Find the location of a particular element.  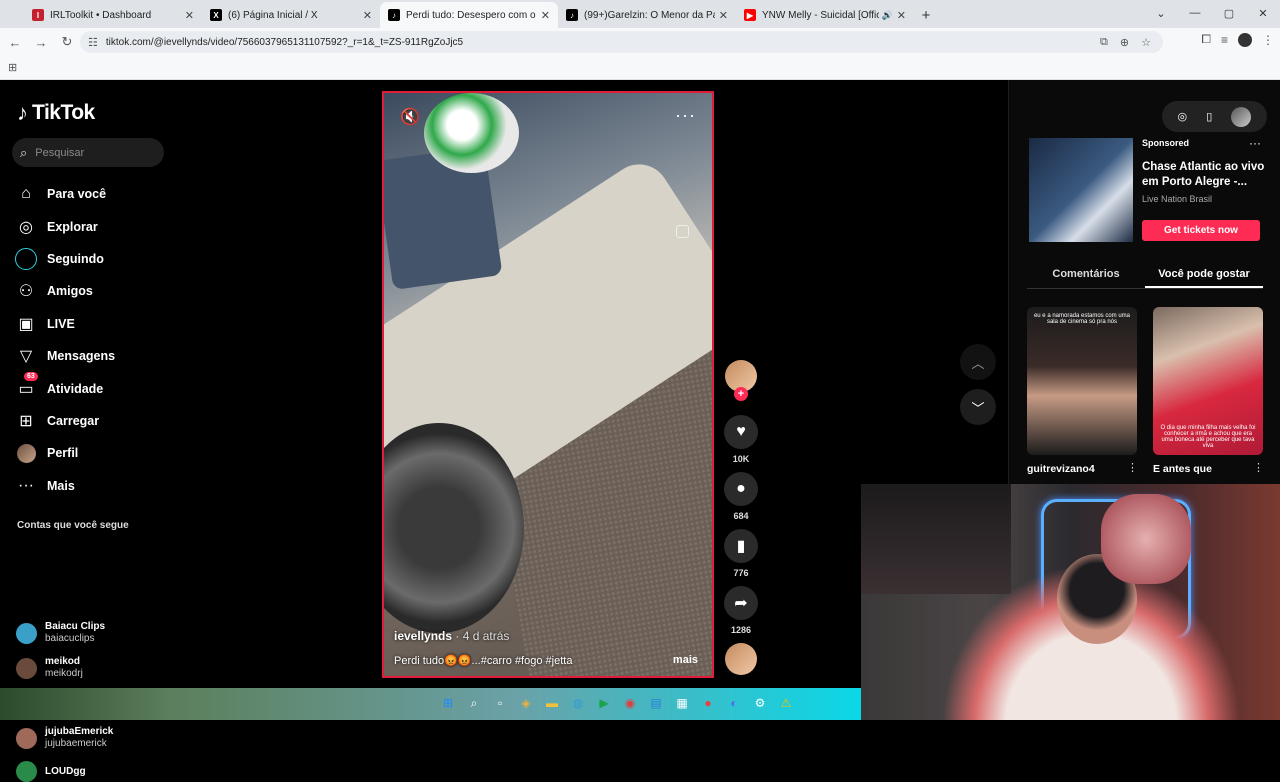

browser-tab: ▶ YNW Melly - Suicidal [Offici 🔊 ✕ is located at coordinates (825, 15).